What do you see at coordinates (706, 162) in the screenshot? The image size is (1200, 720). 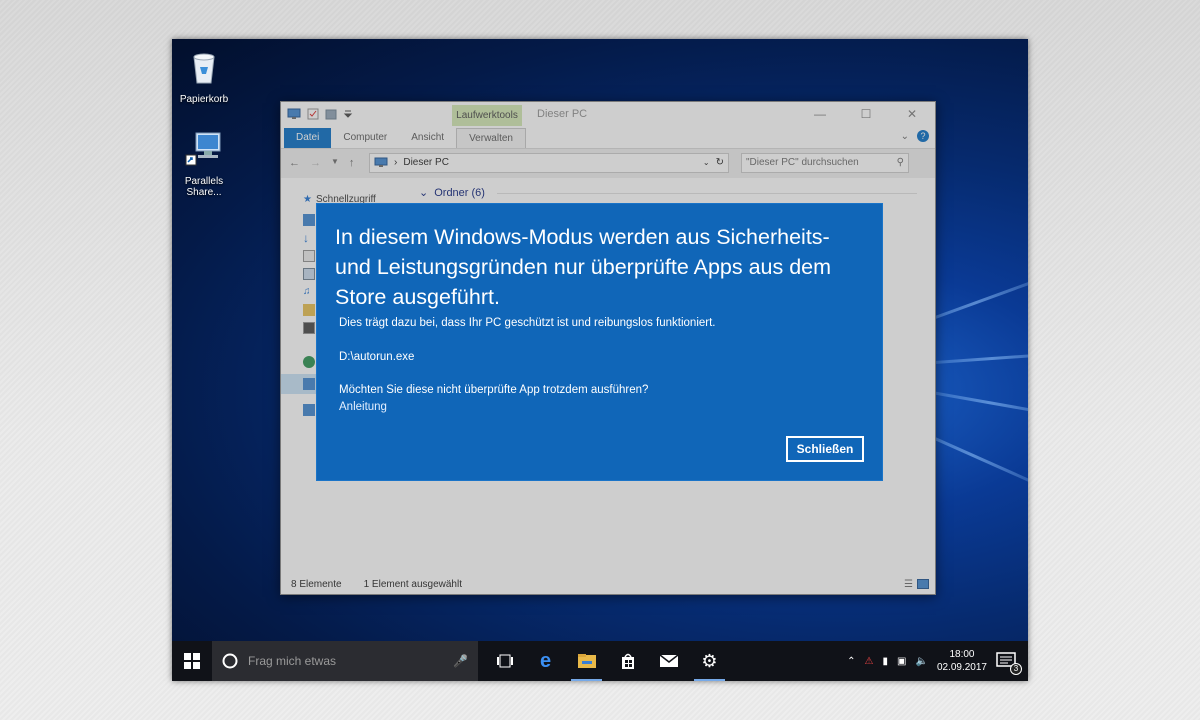 I see `address-dropdown-icon: ⌄` at bounding box center [706, 162].